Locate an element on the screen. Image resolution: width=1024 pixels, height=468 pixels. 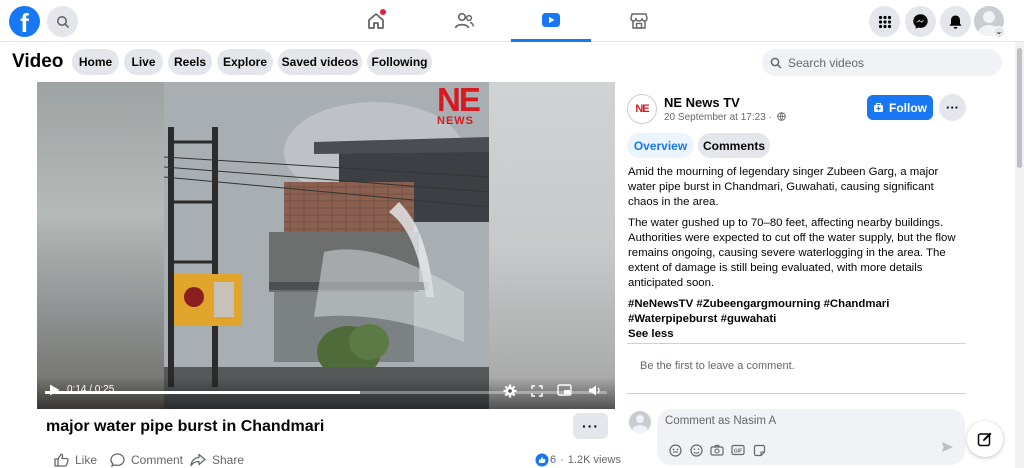
nav-tab-friends is located at coordinates (464, 21).